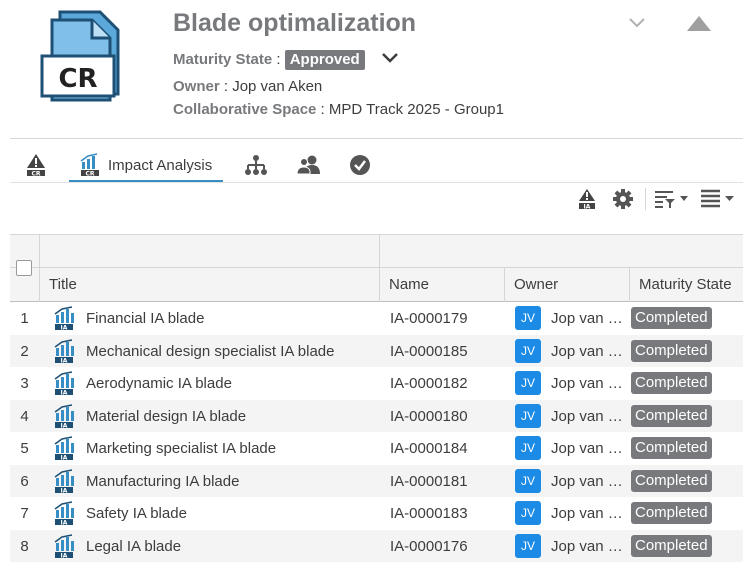  What do you see at coordinates (645, 199) in the screenshot?
I see `toolbar-separator` at bounding box center [645, 199].